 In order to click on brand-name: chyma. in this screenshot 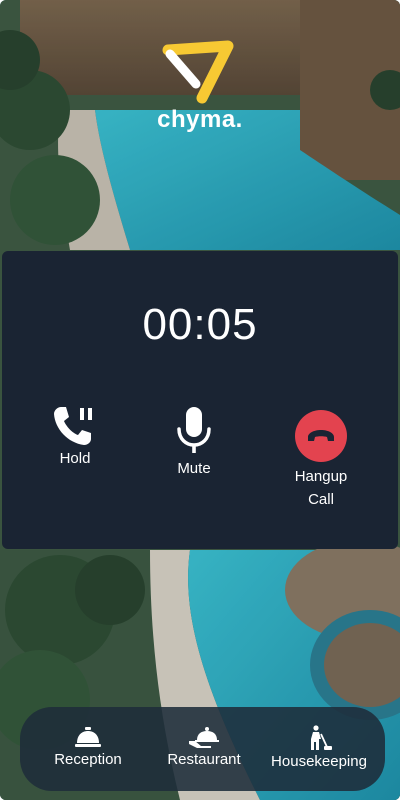, I will do `click(200, 119)`.